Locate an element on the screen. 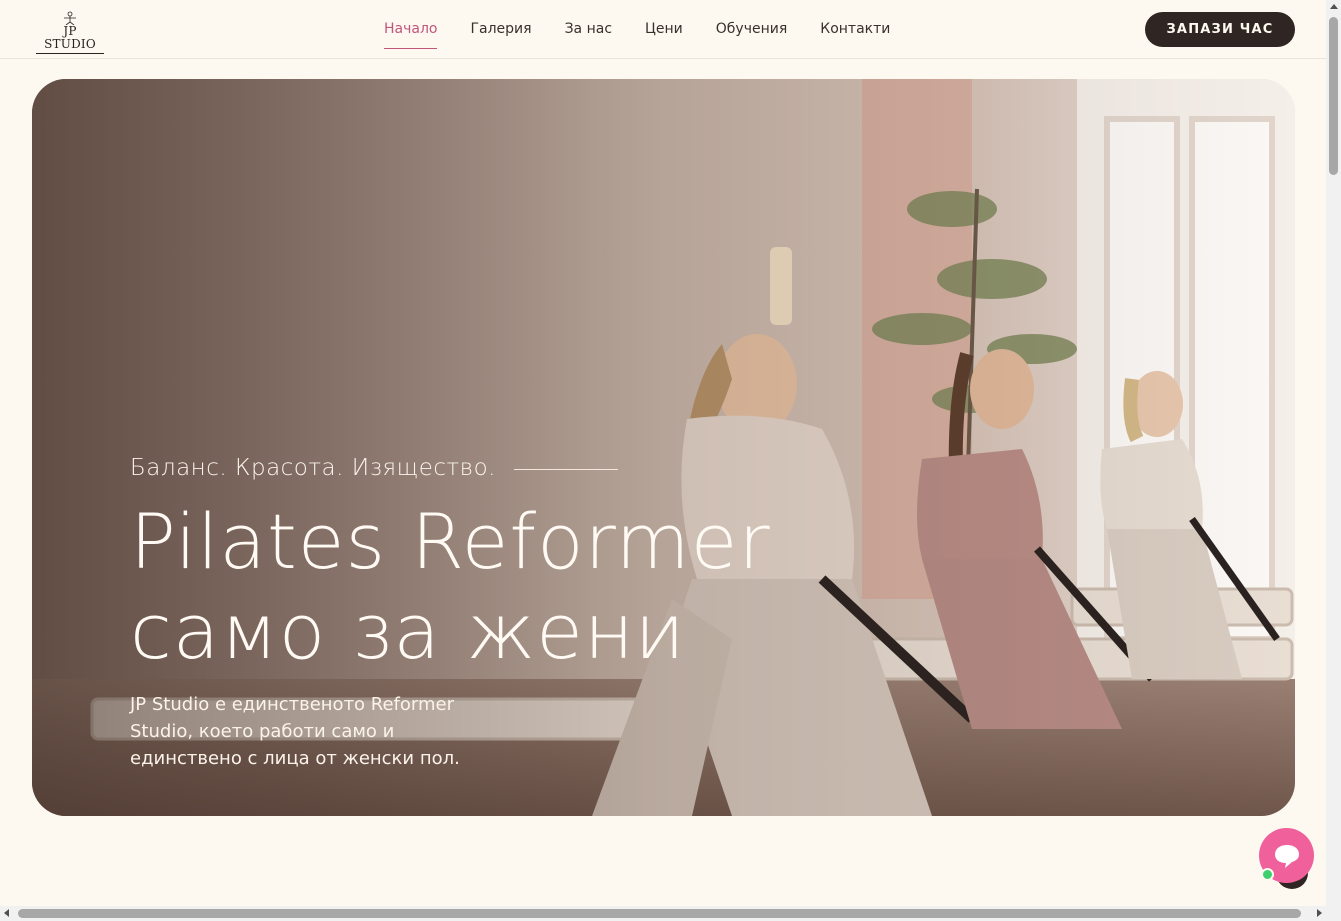 Image resolution: width=1341 pixels, height=921 pixels. vertical-scroll-thumb is located at coordinates (1333, 96).